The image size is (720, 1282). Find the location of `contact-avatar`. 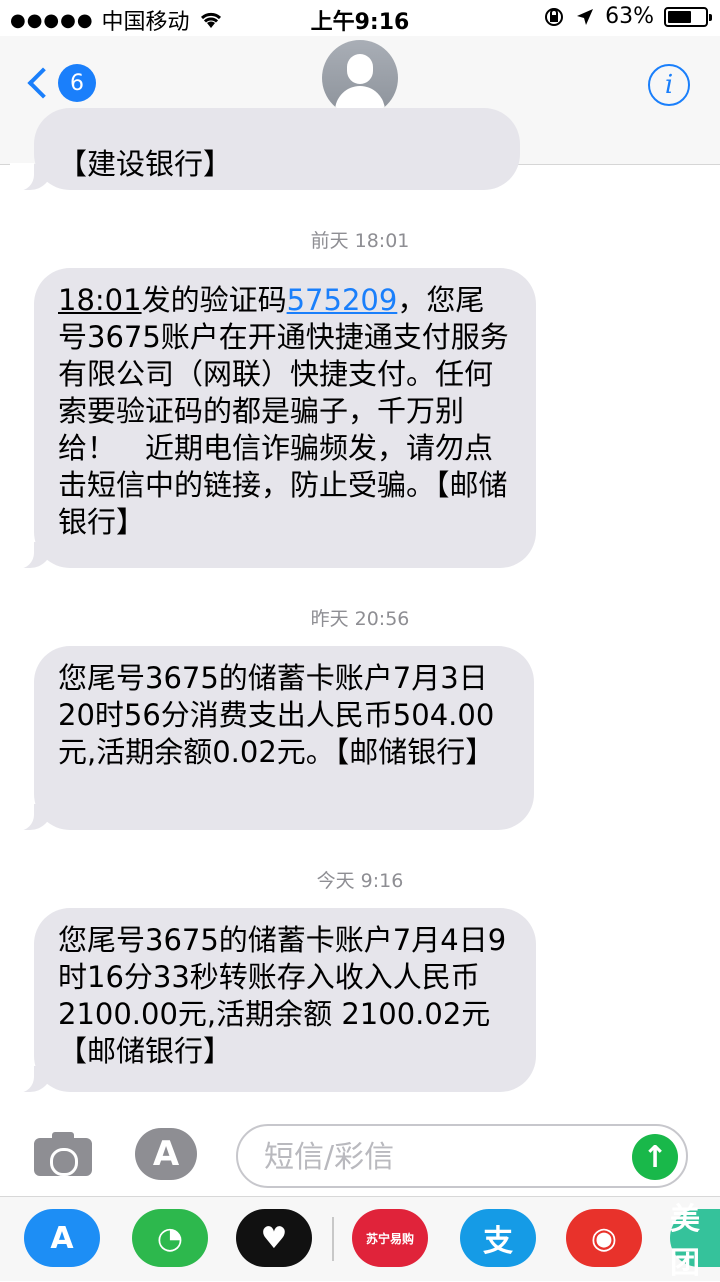

contact-avatar is located at coordinates (360, 78).